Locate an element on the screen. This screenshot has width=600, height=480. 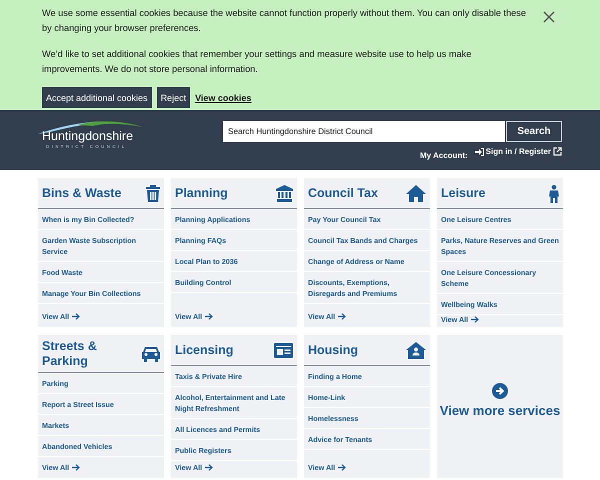
view-more-card: View more services is located at coordinates (500, 406).